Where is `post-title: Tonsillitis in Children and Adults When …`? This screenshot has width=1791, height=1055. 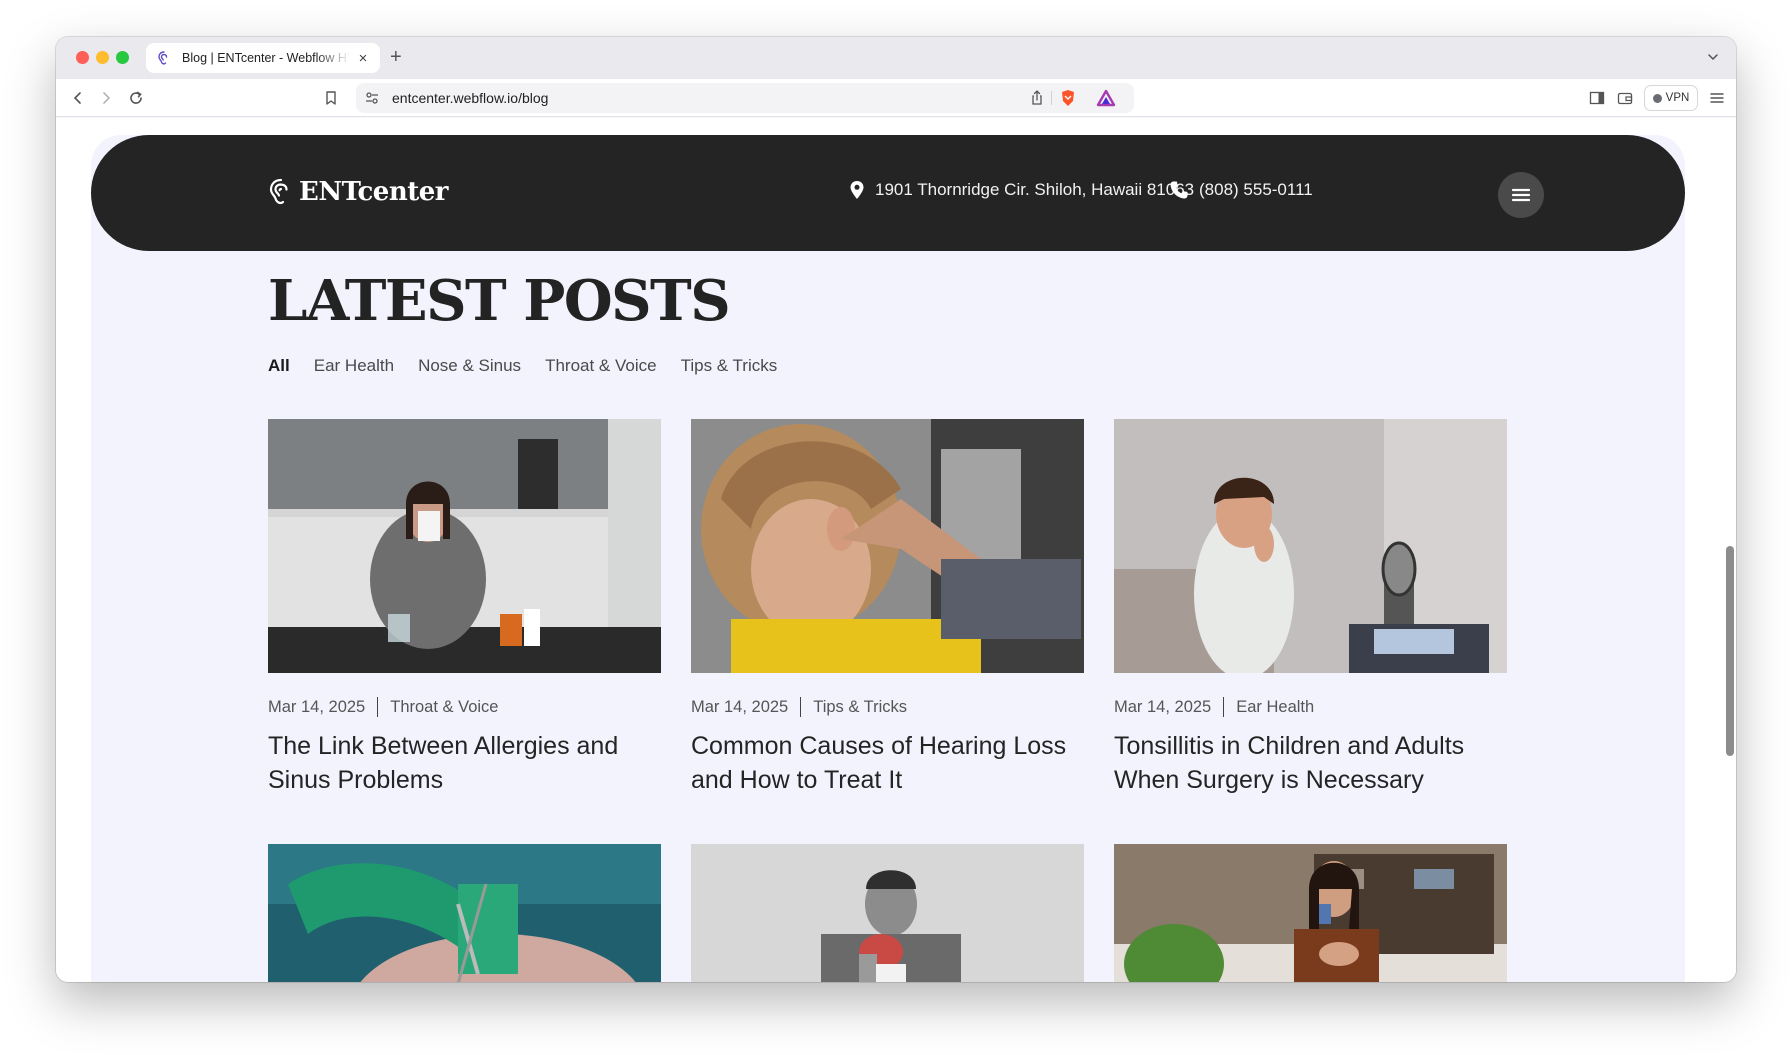 post-title: Tonsillitis in Children and Adults When … is located at coordinates (1310, 763).